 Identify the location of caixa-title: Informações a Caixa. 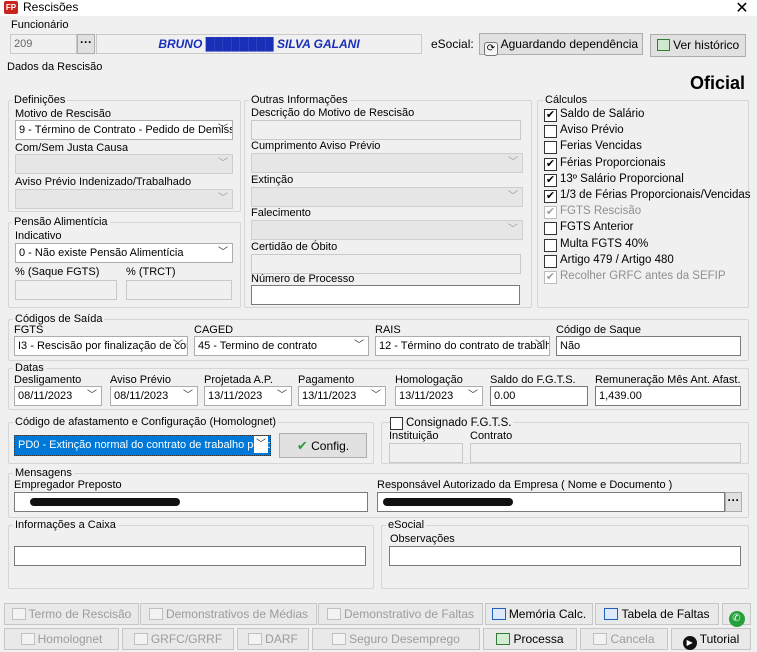
(65, 525).